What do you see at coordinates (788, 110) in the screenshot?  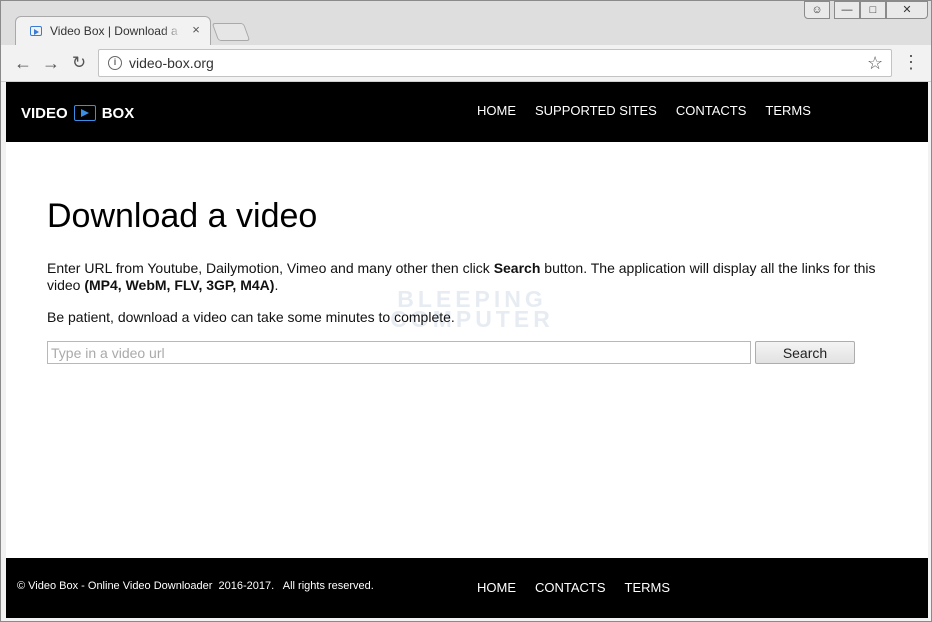 I see `nav-terms: TERMS` at bounding box center [788, 110].